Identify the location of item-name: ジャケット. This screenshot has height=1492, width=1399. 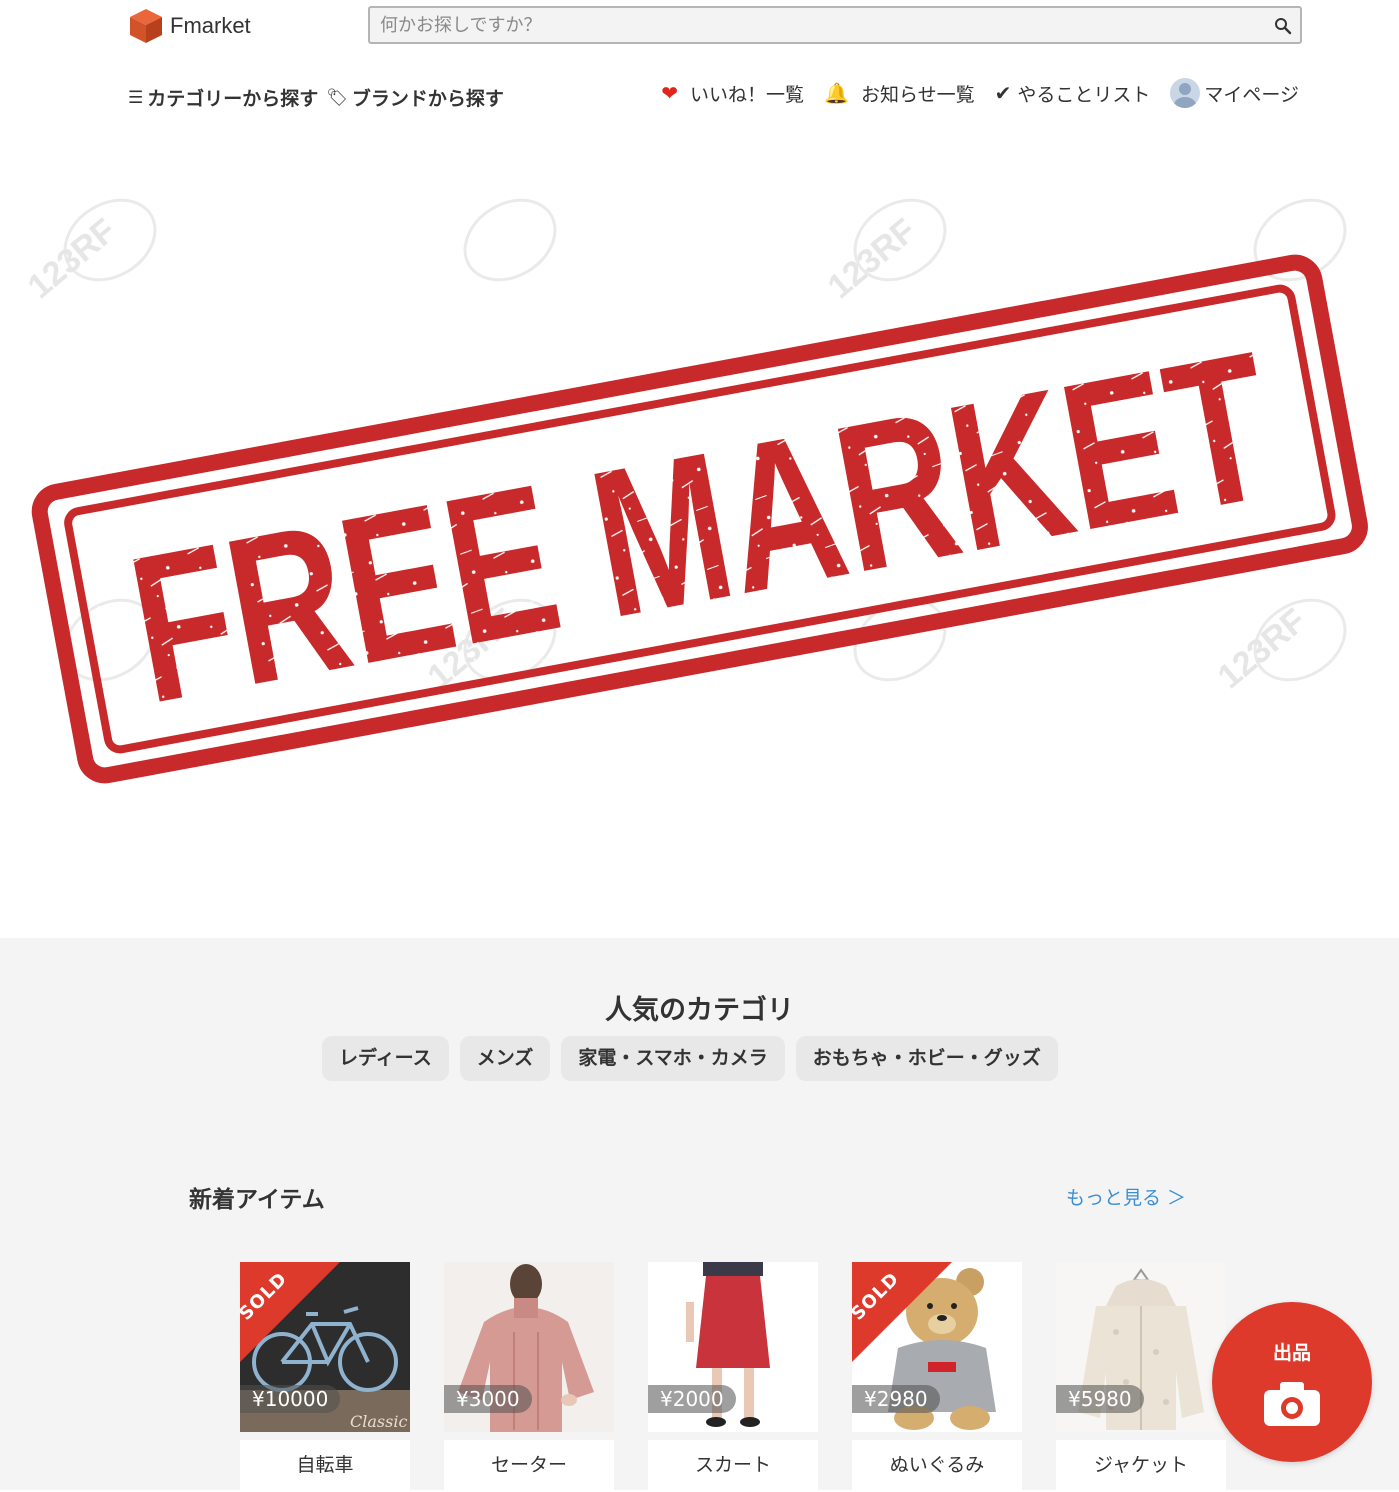
(1141, 1466).